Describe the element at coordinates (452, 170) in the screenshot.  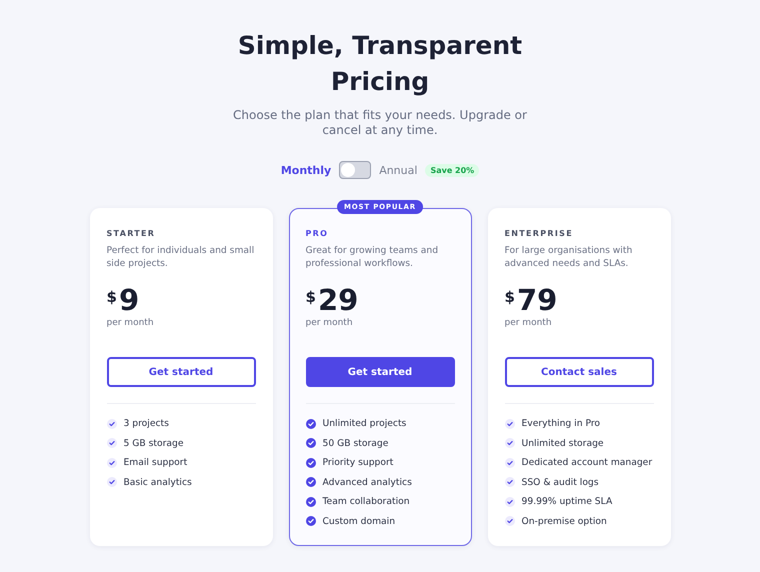
I see `discount-badge: Save 20%` at that location.